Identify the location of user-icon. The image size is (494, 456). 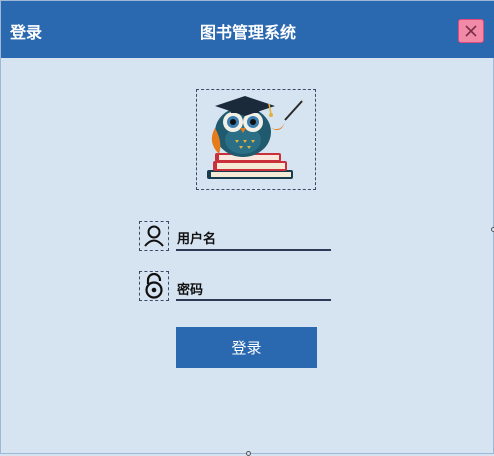
(154, 236).